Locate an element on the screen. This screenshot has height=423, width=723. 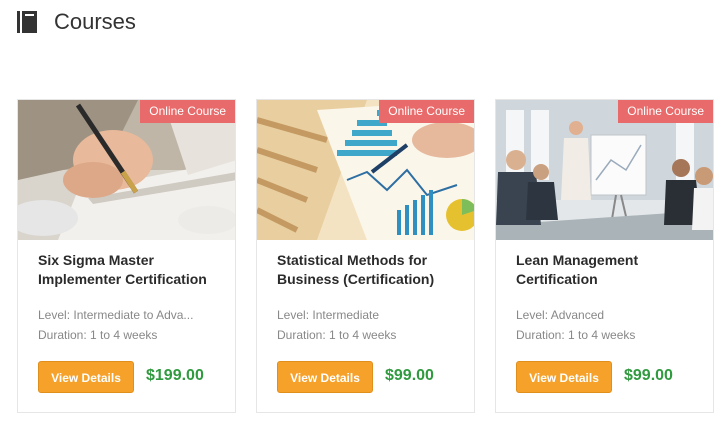
page-header: Courses is located at coordinates (76, 22).